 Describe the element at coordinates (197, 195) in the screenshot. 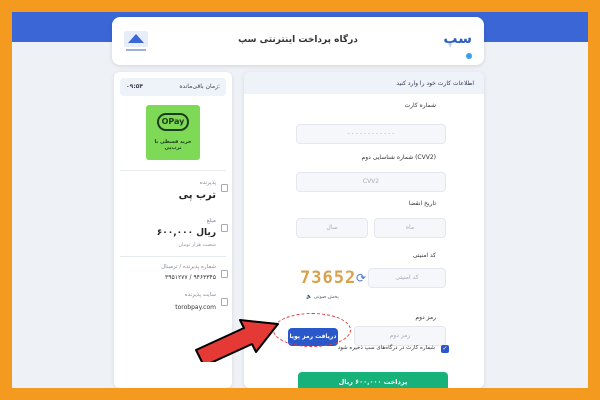

I see `merchant-name: ترب پی` at that location.